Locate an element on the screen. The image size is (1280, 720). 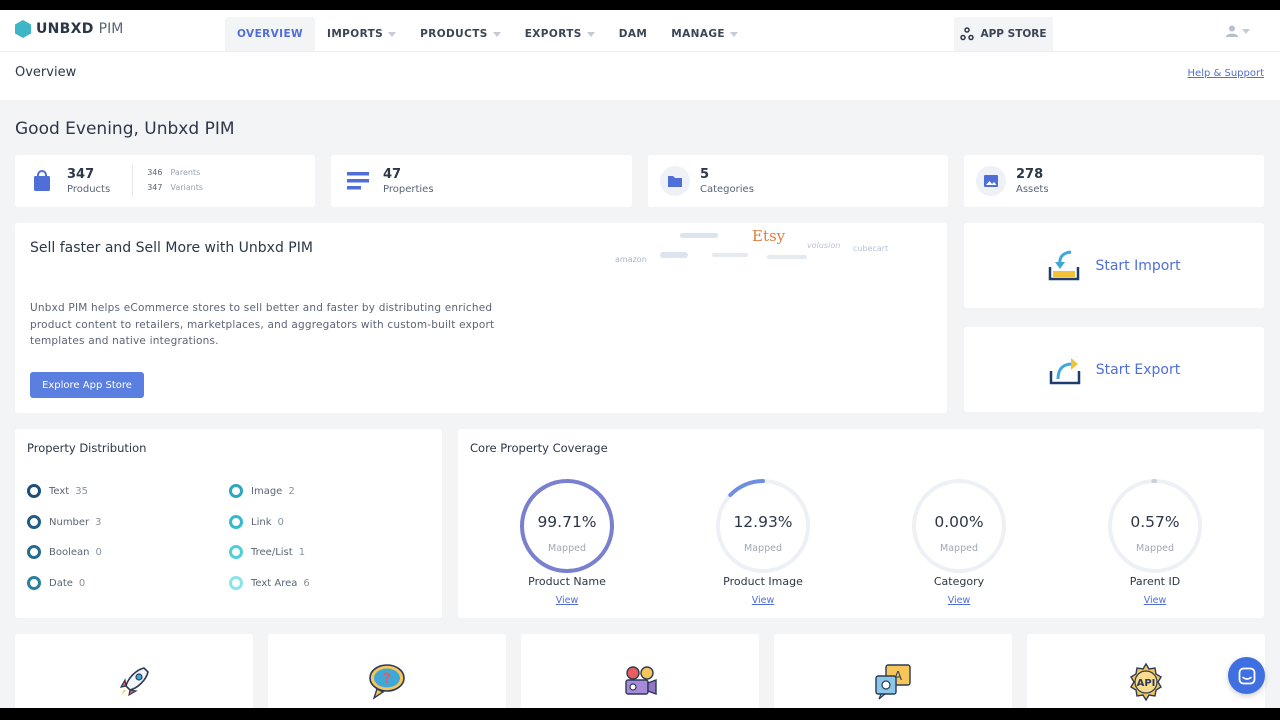
coverage-gauge: 0.57% Mapped is located at coordinates (1155, 526).